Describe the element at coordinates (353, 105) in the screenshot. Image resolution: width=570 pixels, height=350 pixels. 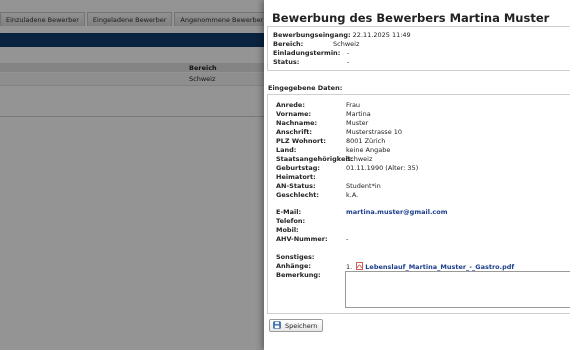
I see `field-value: Frau` at that location.